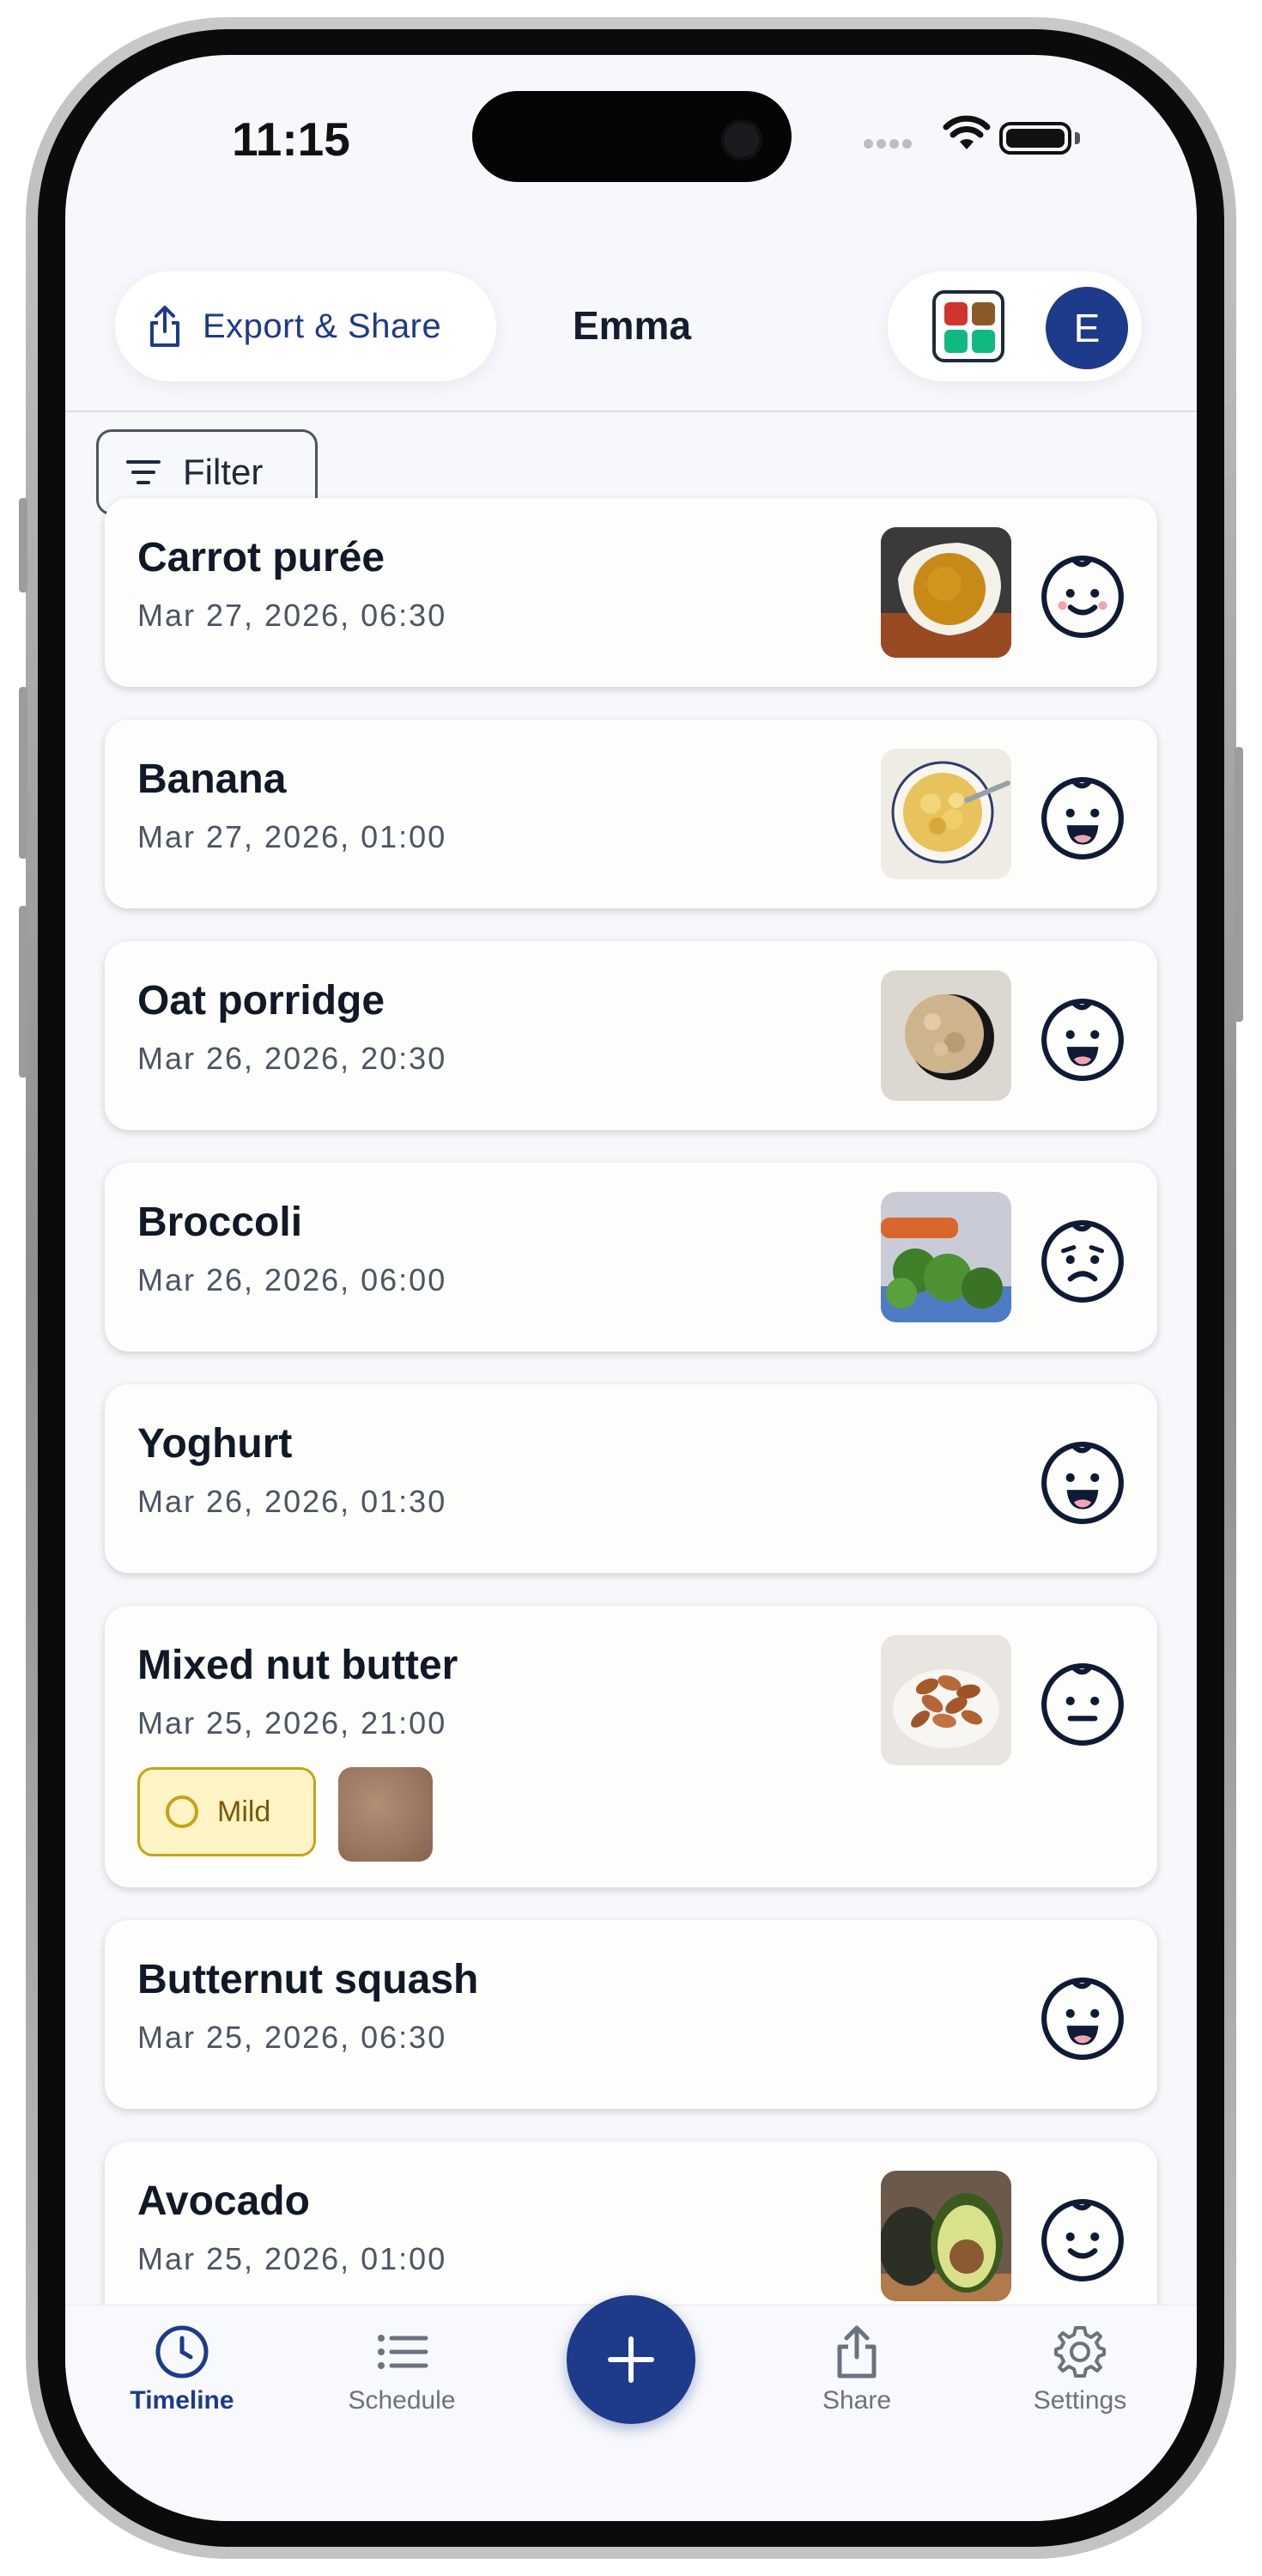 The width and height of the screenshot is (1262, 2576). I want to click on status-time: 11:15, so click(291, 139).